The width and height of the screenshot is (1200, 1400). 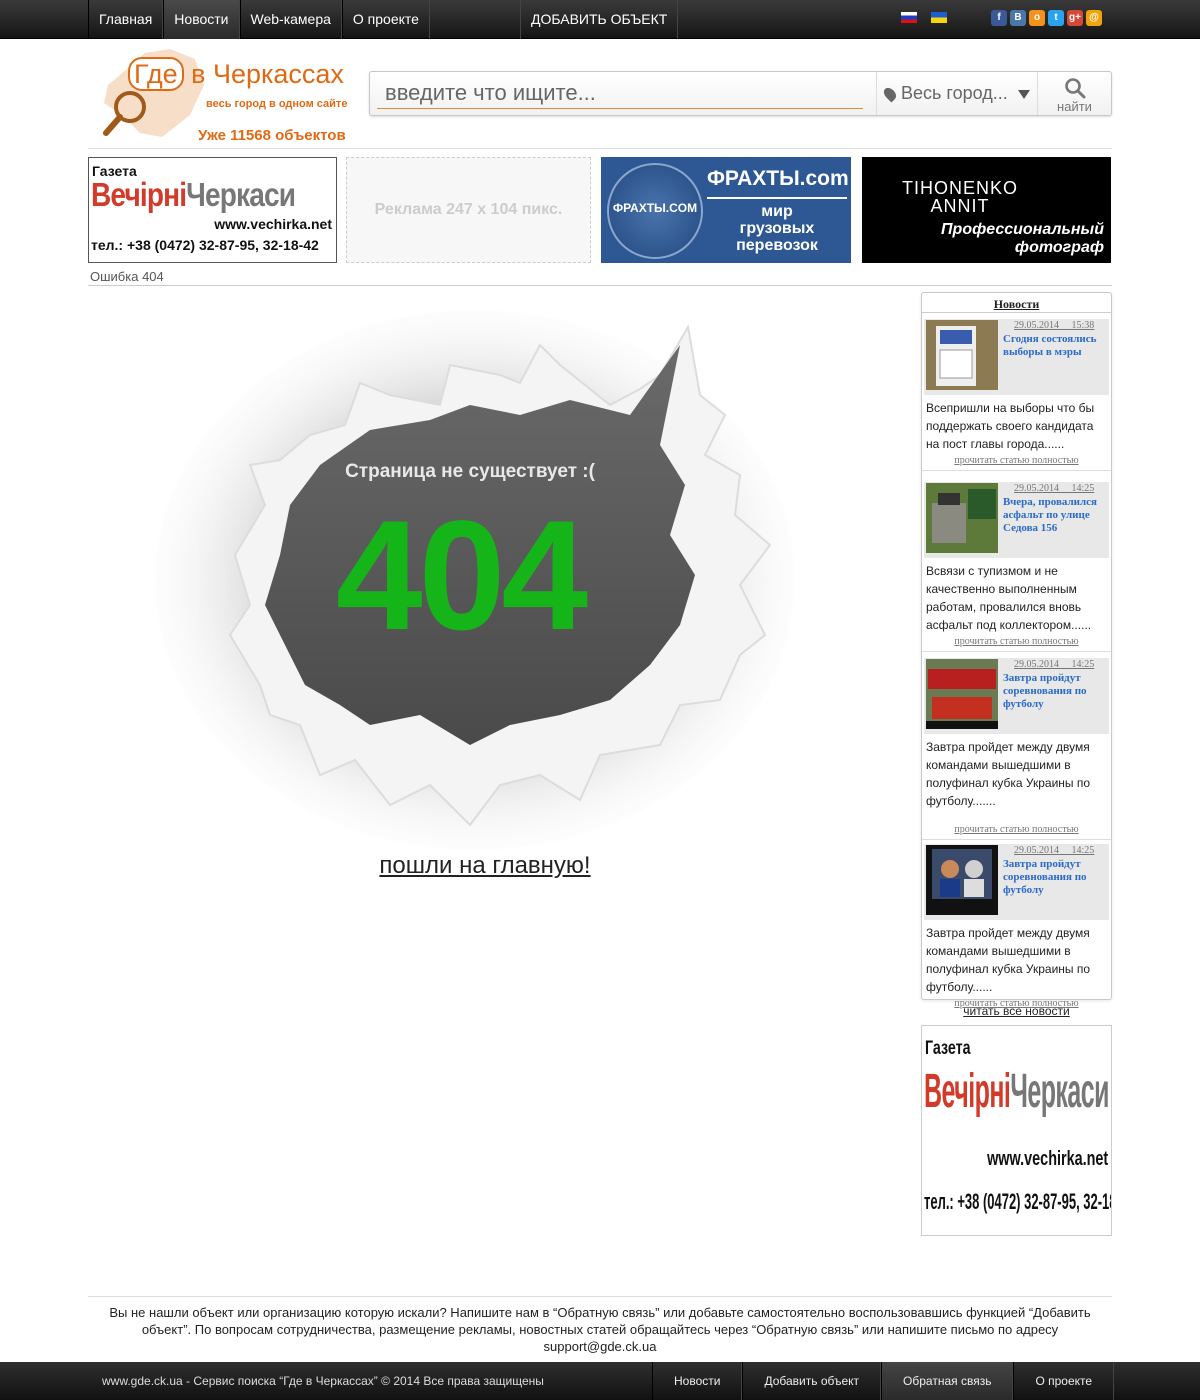 What do you see at coordinates (470, 471) in the screenshot?
I see `error-message: Страница не существует :(` at bounding box center [470, 471].